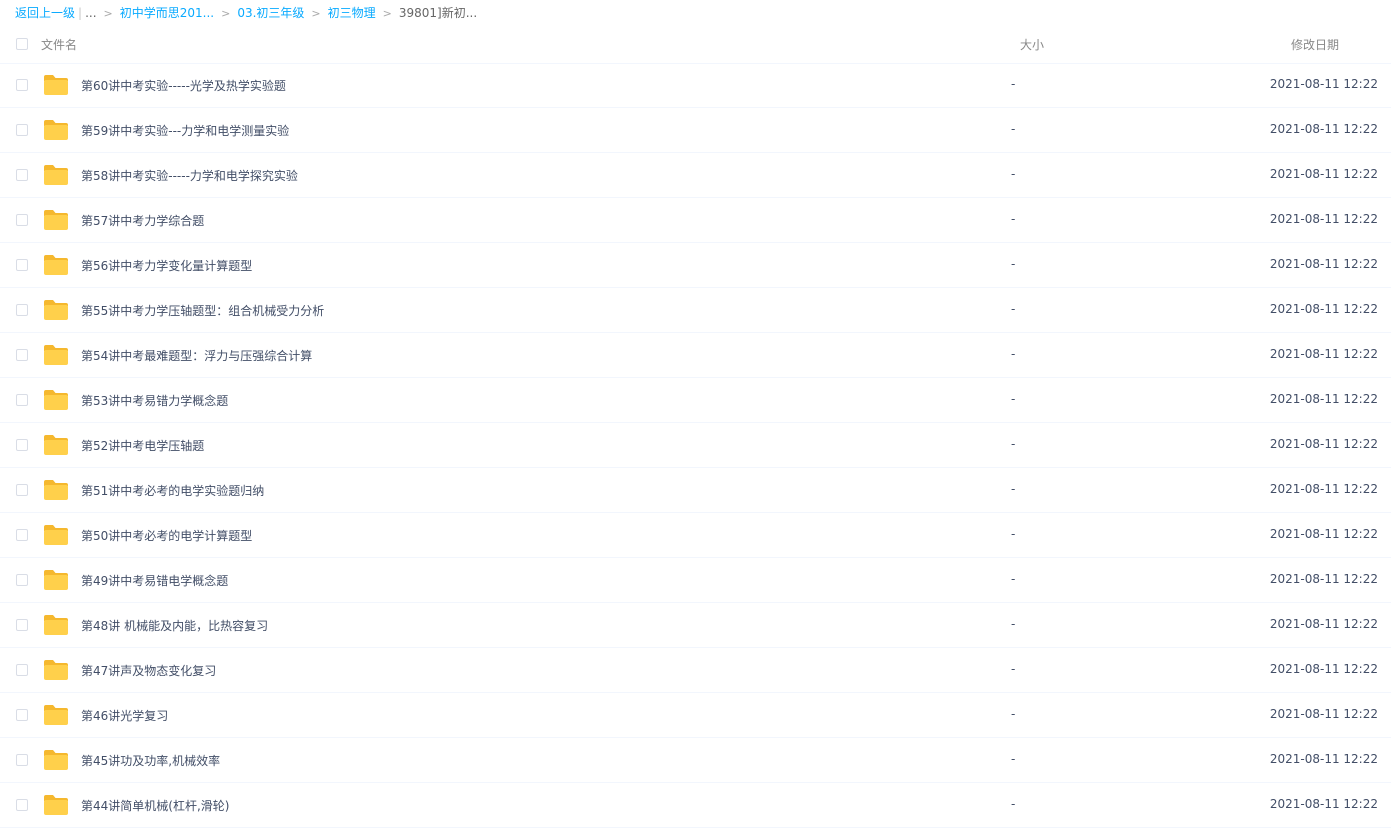 The width and height of the screenshot is (1391, 828). I want to click on file-name-link: 第49讲中考易错电学概念题, so click(154, 580).